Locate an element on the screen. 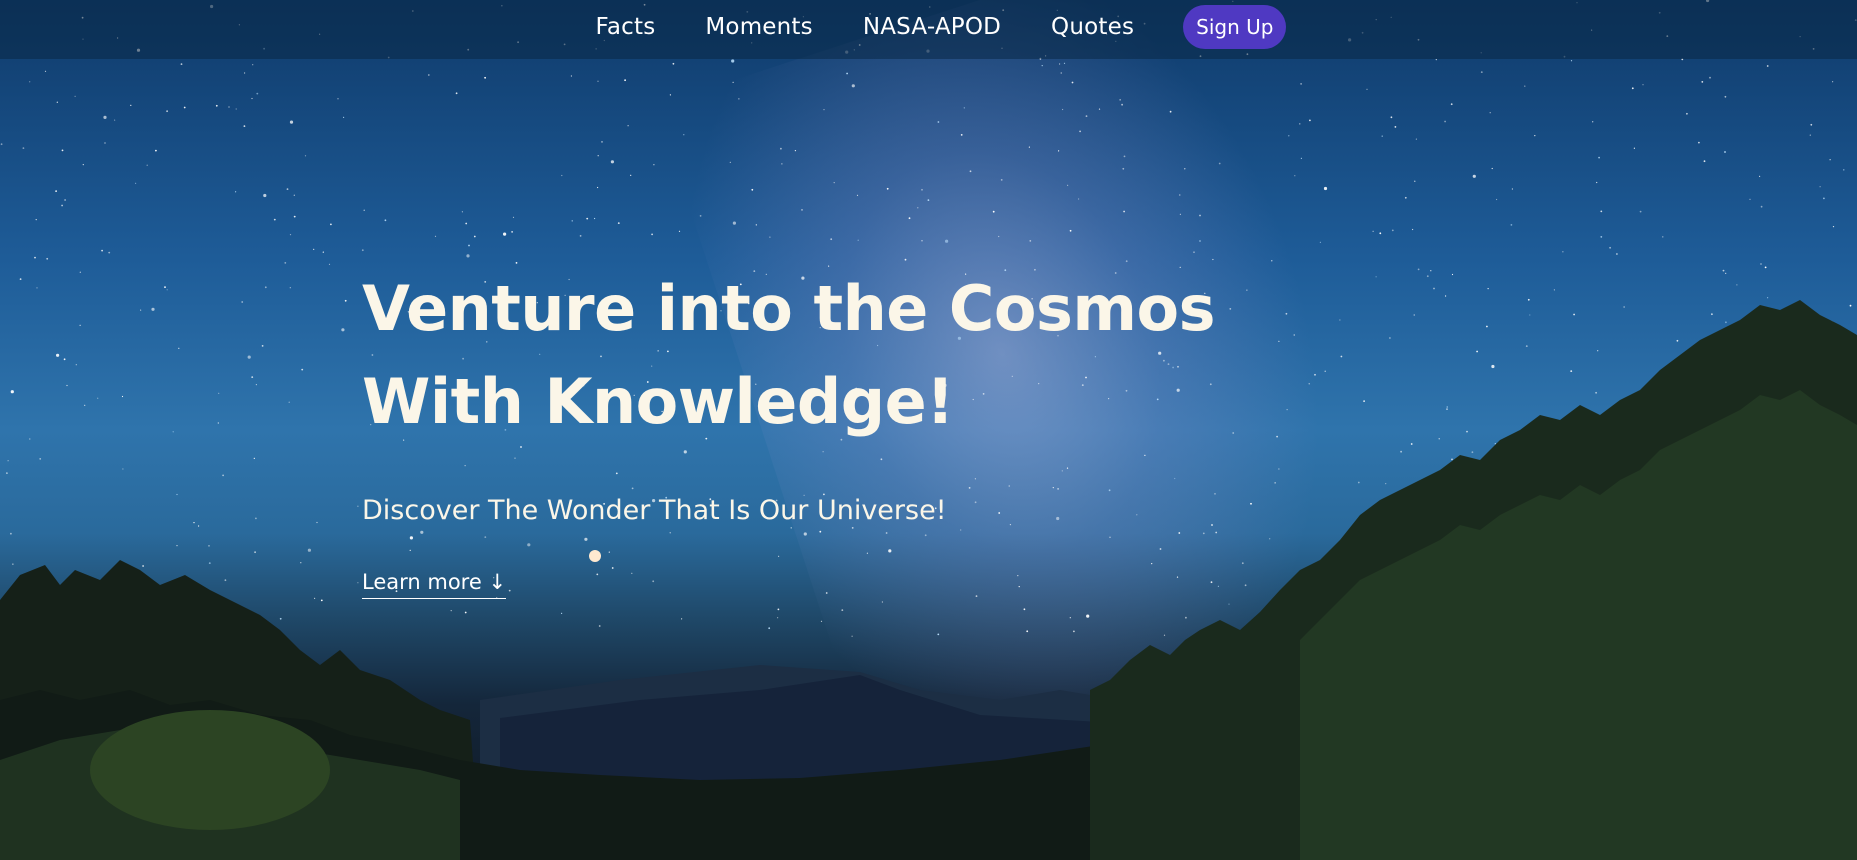 This screenshot has height=860, width=1857. top-navbar: Facts Moments NASA-APOD Quotes Sign Up is located at coordinates (928, 29).